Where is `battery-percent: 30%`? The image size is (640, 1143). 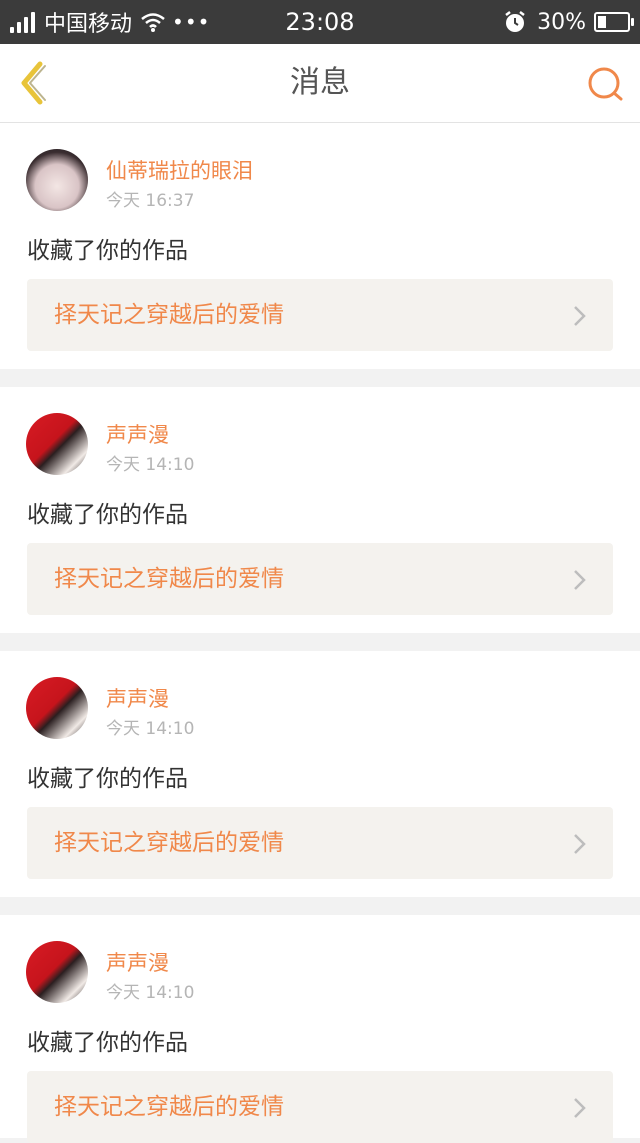
battery-percent: 30% is located at coordinates (561, 22).